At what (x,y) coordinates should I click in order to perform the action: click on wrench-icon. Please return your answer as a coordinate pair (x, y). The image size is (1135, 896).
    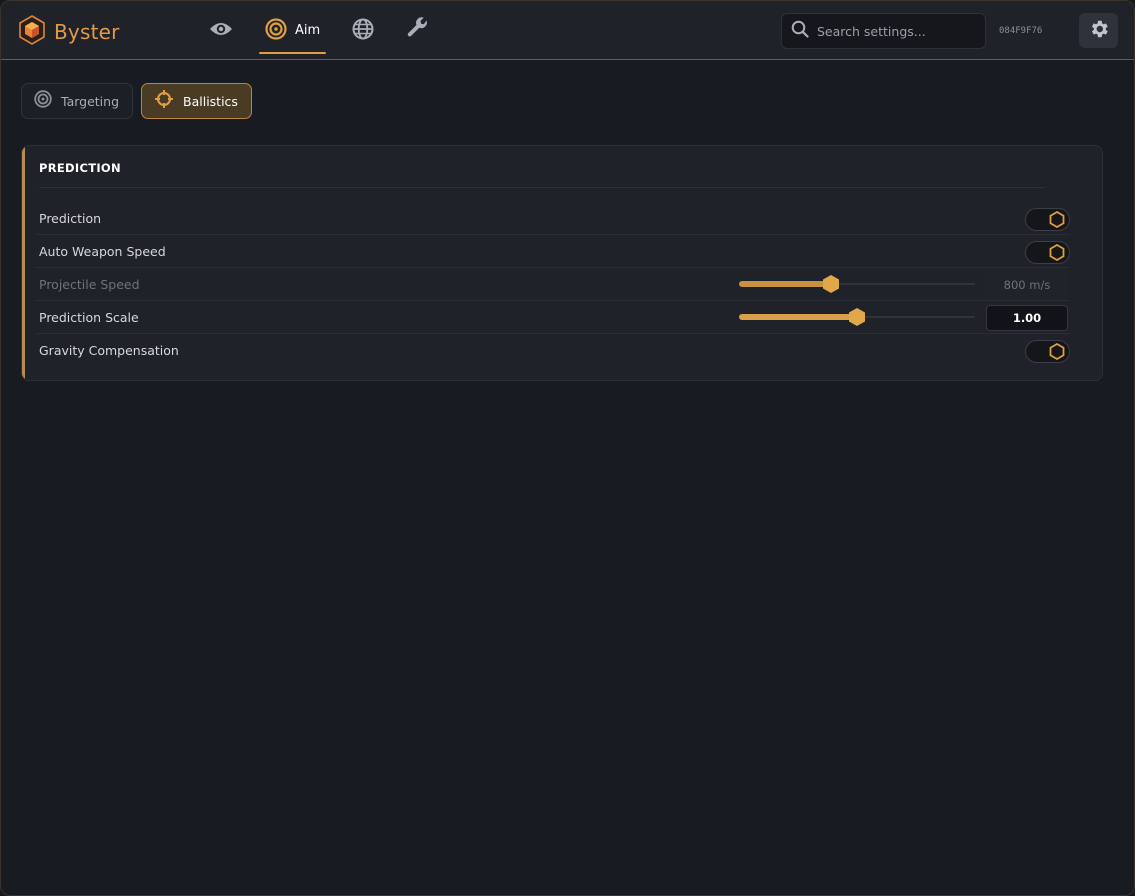
    Looking at the image, I should click on (418, 30).